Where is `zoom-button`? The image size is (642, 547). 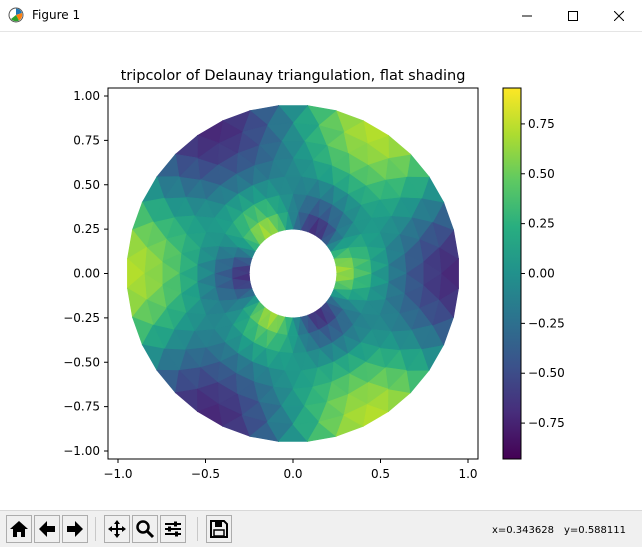
zoom-button is located at coordinates (145, 529).